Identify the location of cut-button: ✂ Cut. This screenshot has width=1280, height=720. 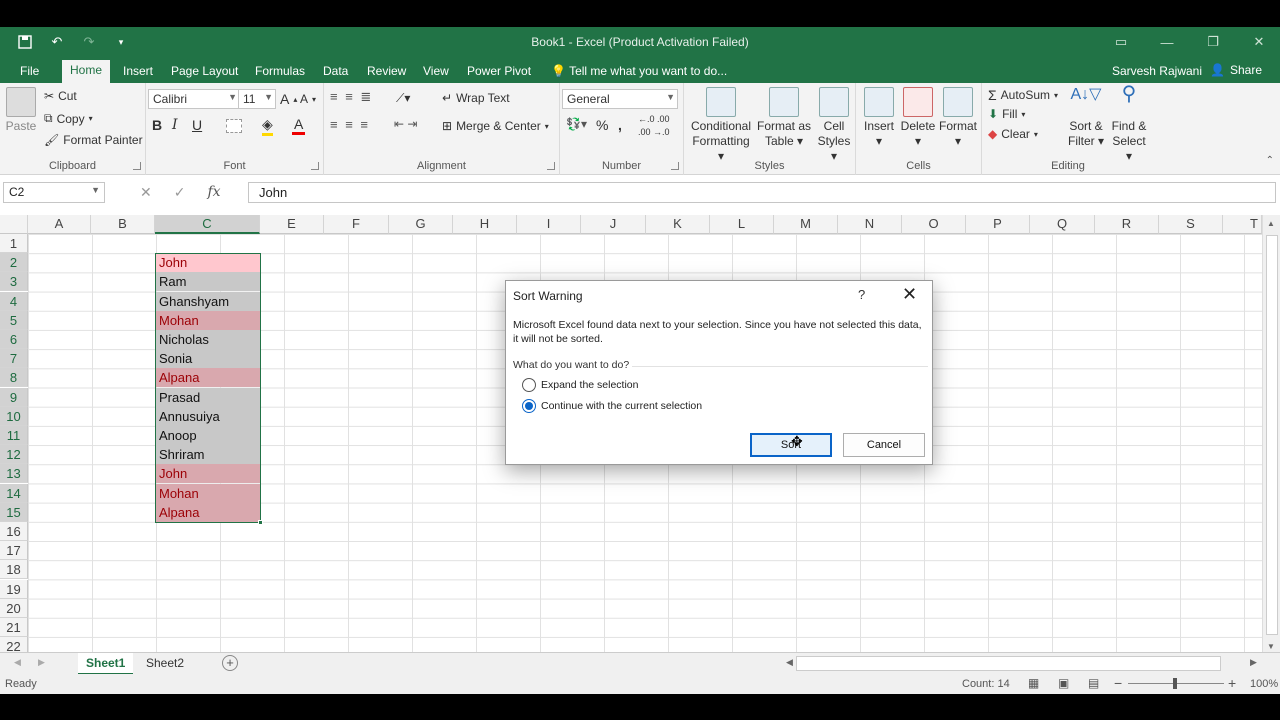
(60, 96).